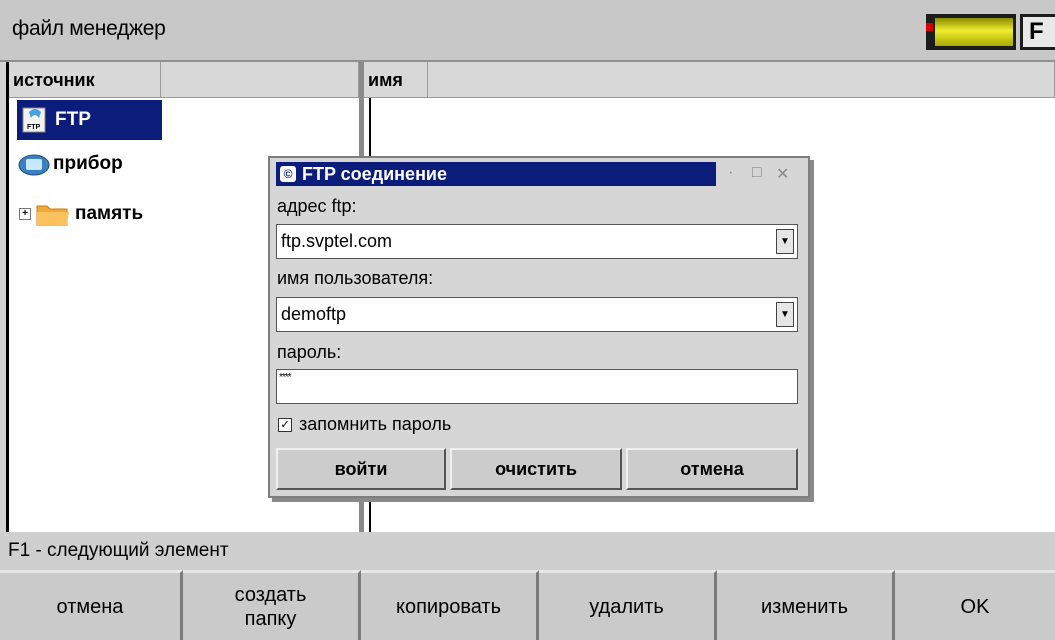 This screenshot has height=640, width=1055. I want to click on ftp-icon: FTP, so click(35, 120).